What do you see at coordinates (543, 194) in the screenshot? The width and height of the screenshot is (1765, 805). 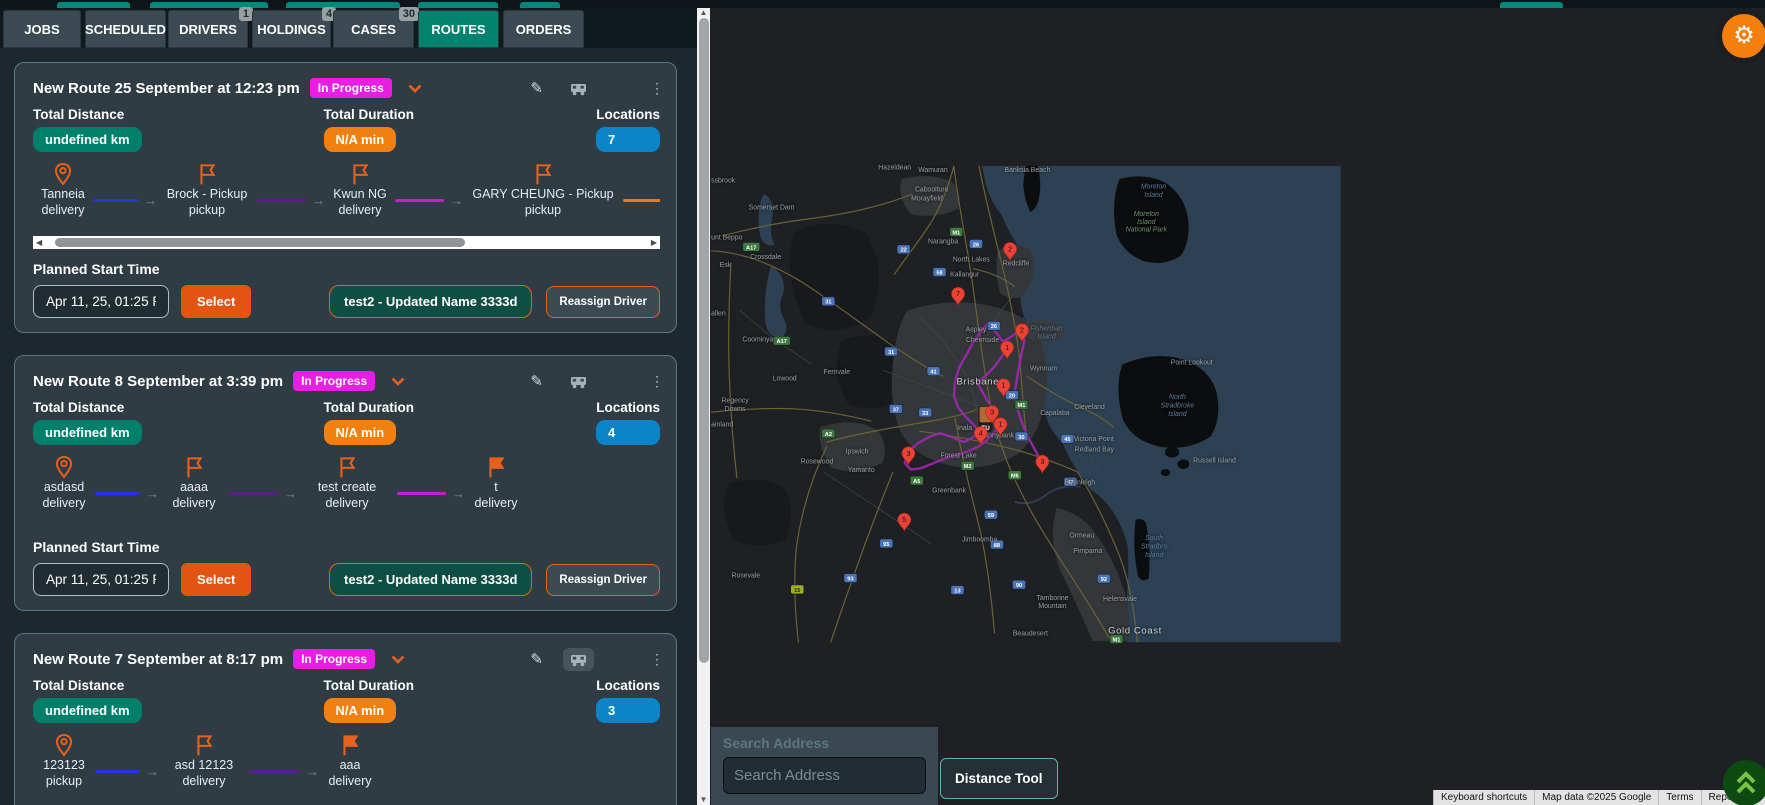 I see `stop-name: GARY CHEUNG - Pickup` at bounding box center [543, 194].